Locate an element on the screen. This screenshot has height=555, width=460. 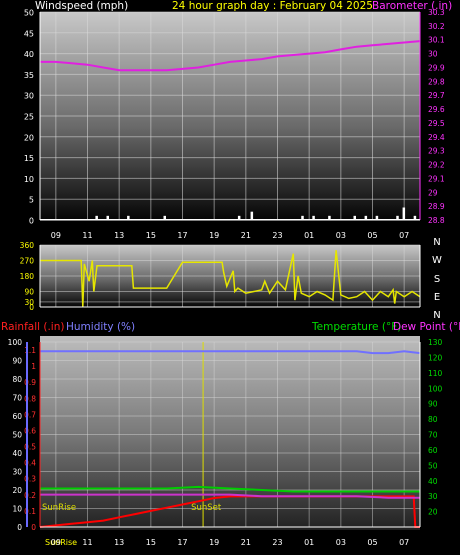
rain-tick-label: 0.8 is located at coordinates (30, 398).